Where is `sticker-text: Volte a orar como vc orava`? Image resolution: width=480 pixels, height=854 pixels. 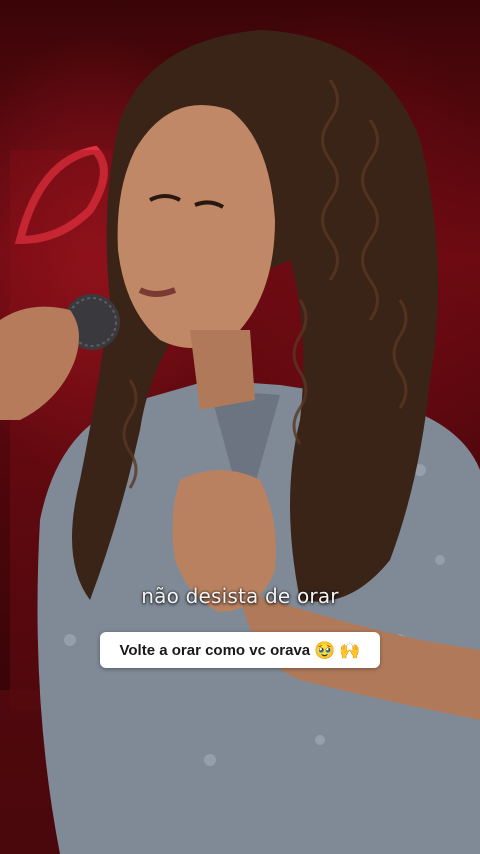
sticker-text: Volte a orar como vc orava is located at coordinates (215, 650).